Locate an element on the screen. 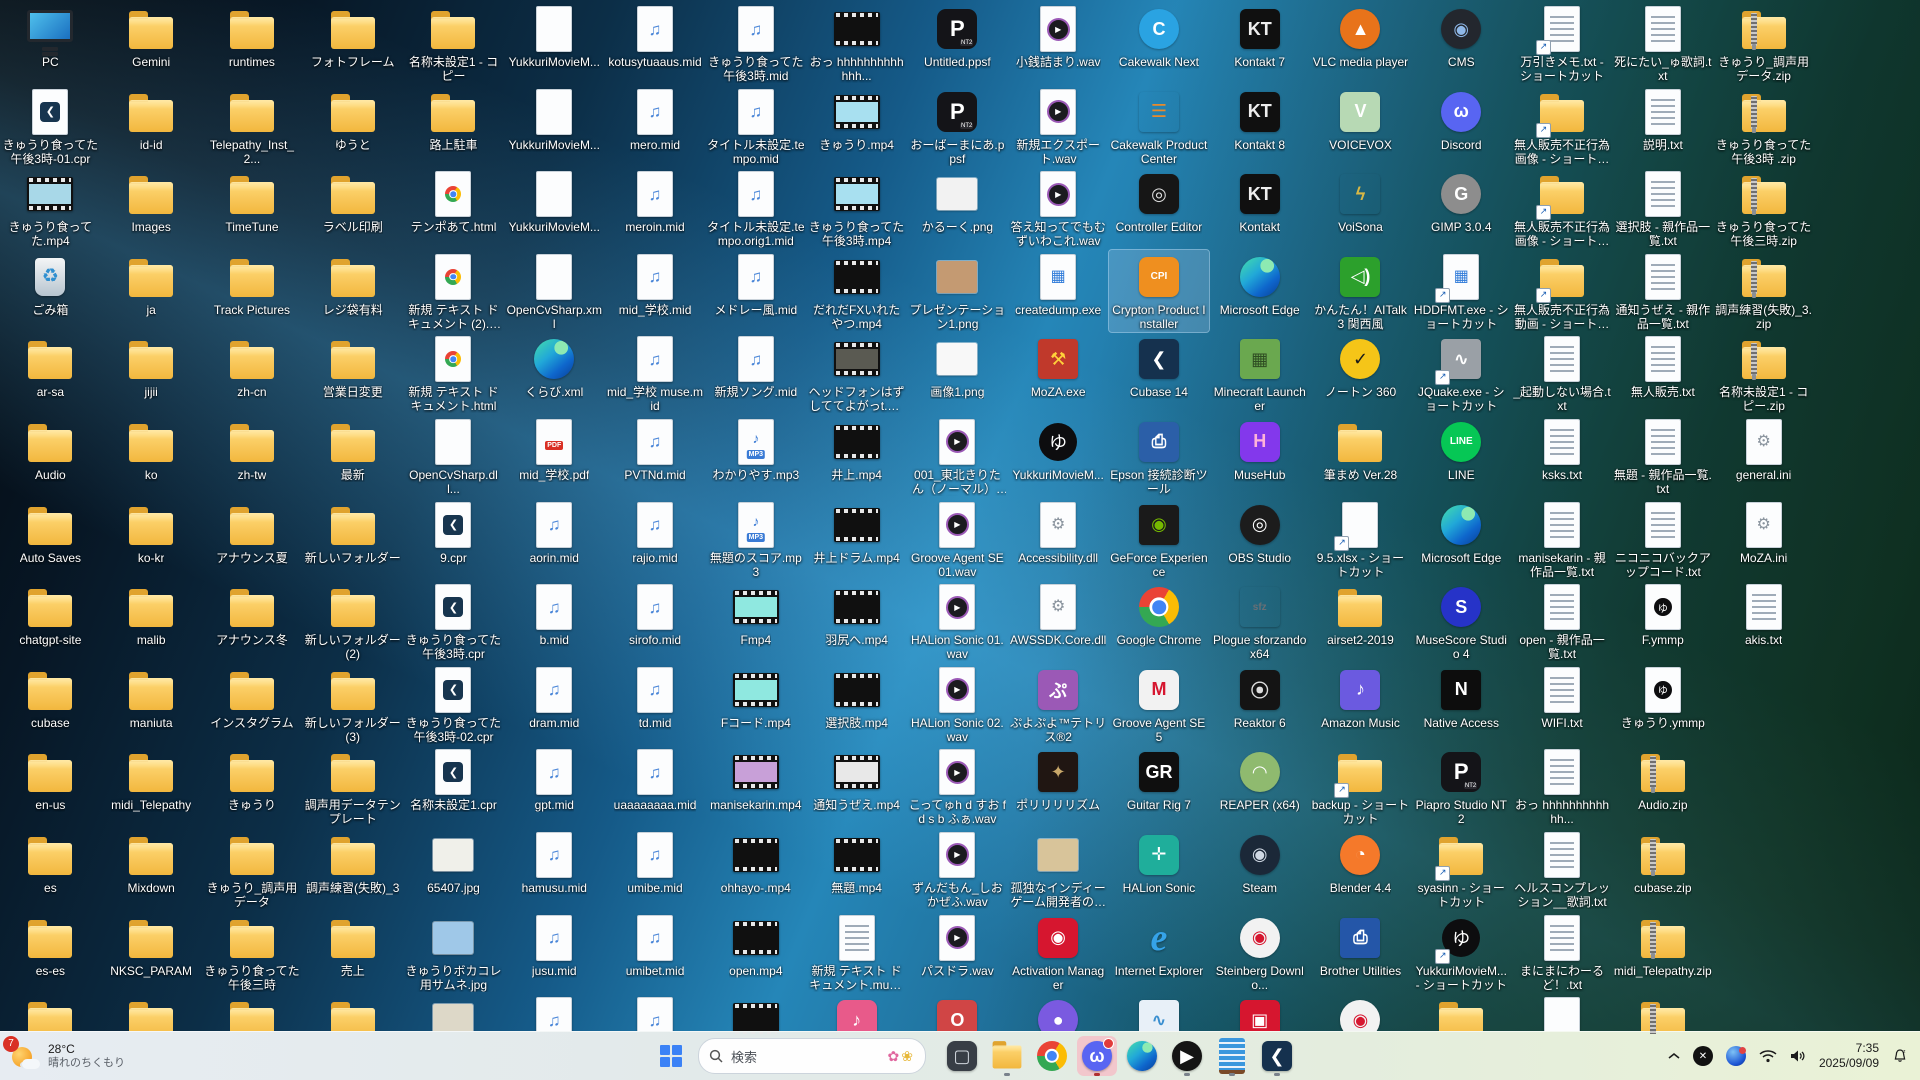 The width and height of the screenshot is (1920, 1080). desktop-icon: ▲ VLC media player is located at coordinates (1360, 43).